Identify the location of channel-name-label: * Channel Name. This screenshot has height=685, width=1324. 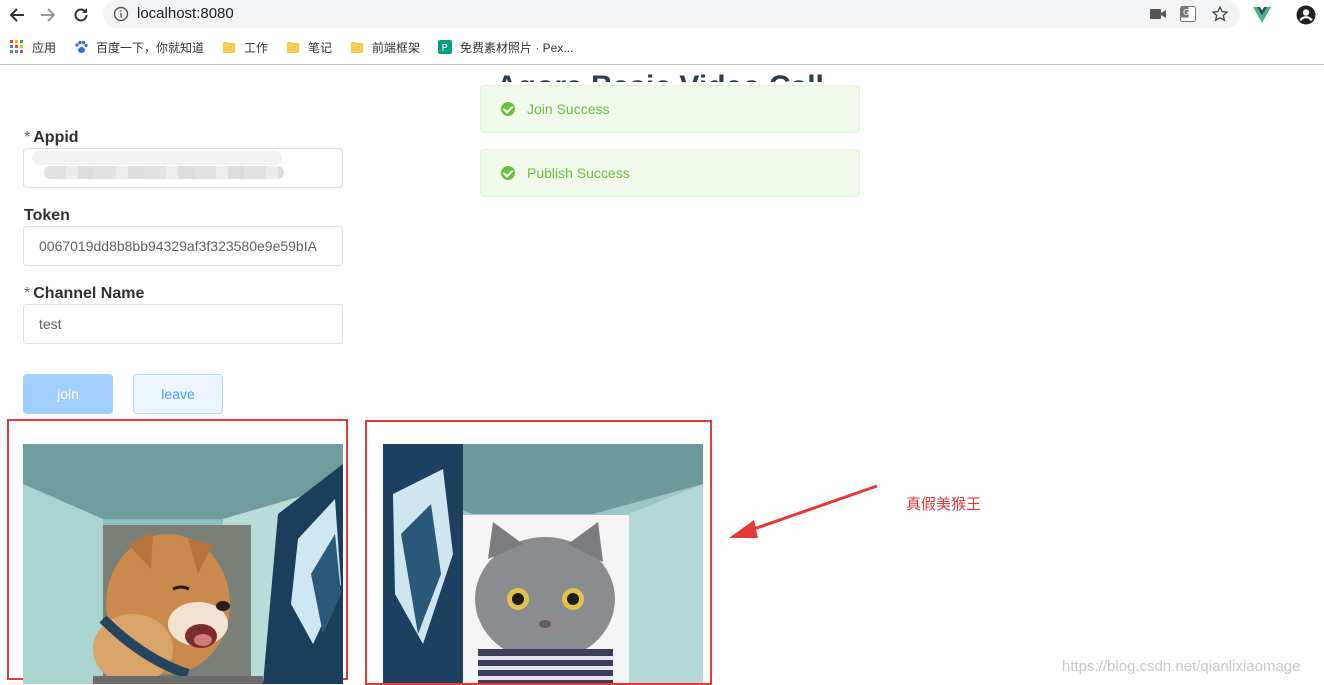
(84, 293).